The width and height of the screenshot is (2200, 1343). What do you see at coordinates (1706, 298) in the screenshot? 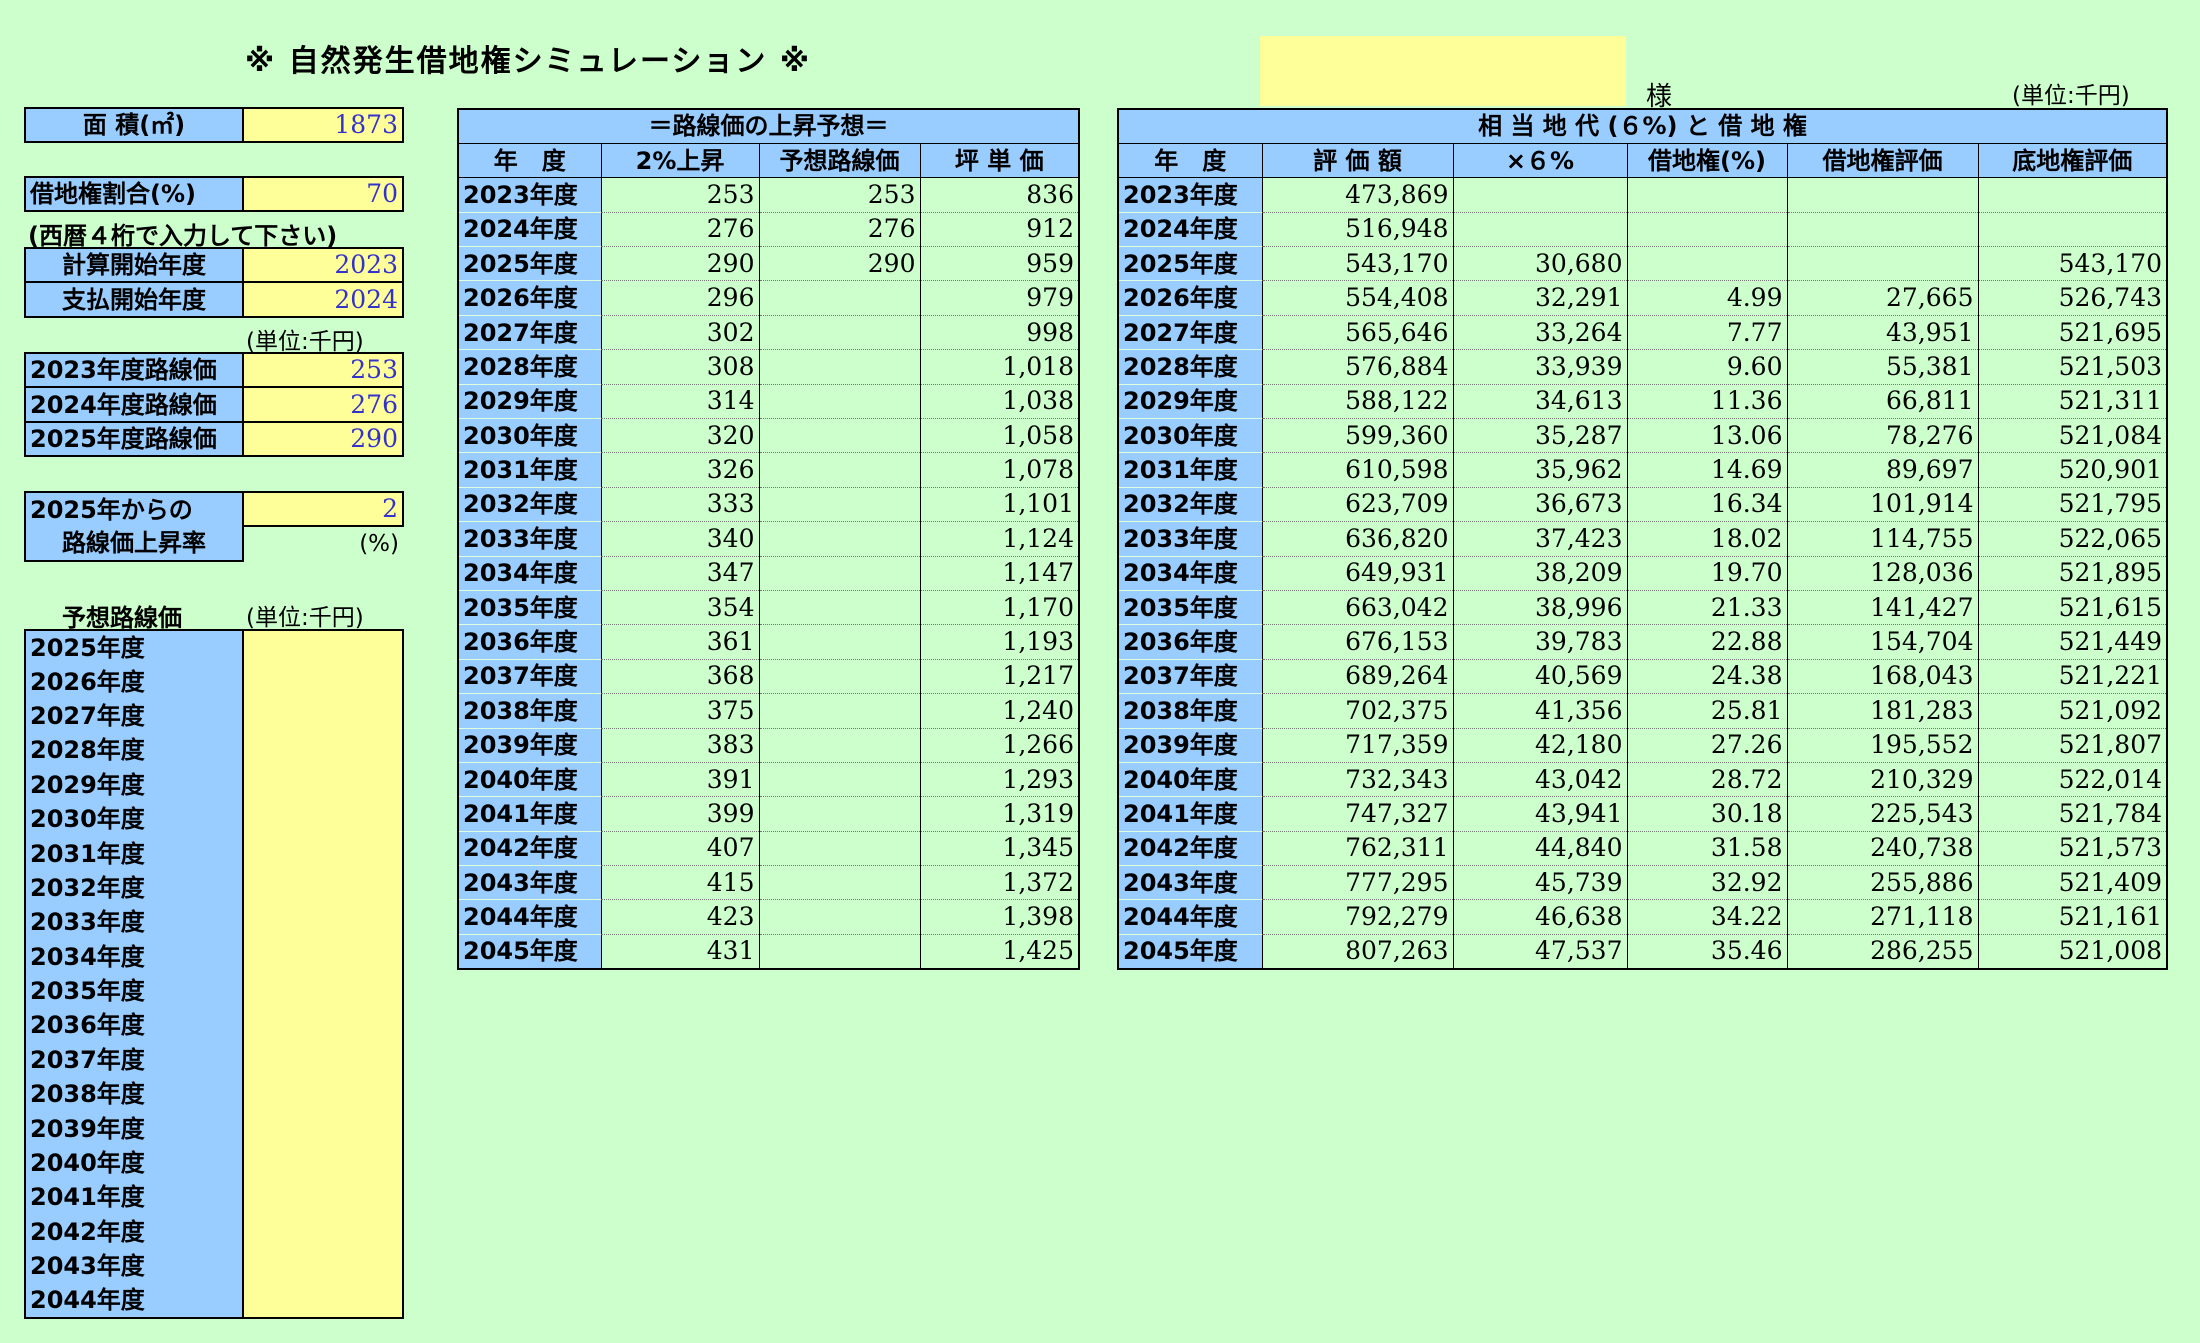
I see `right-ratio-cell: 4.99` at bounding box center [1706, 298].